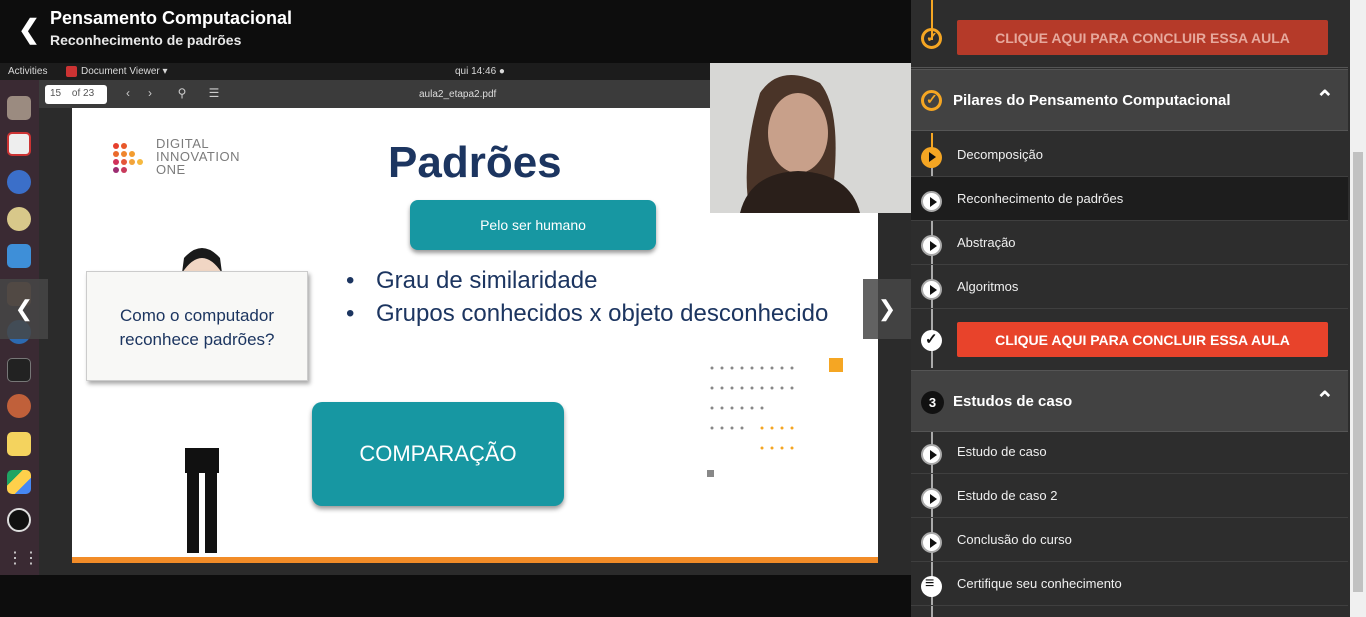  What do you see at coordinates (587, 313) in the screenshot?
I see `bullet-item: Grupos conhecidos x objeto desconhecido` at bounding box center [587, 313].